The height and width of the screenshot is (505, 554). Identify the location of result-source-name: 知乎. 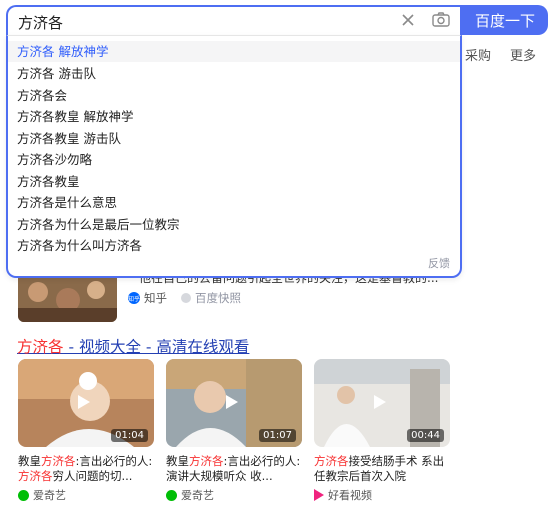
(155, 298).